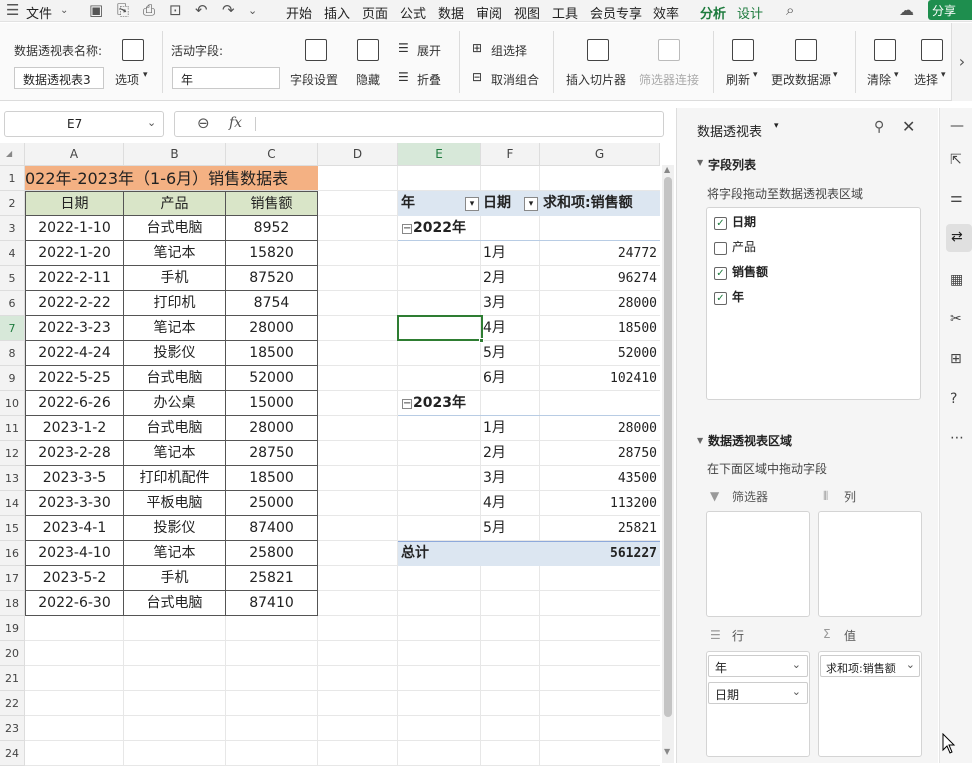 This screenshot has width=972, height=766. What do you see at coordinates (743, 50) in the screenshot?
I see `refresh-icon` at bounding box center [743, 50].